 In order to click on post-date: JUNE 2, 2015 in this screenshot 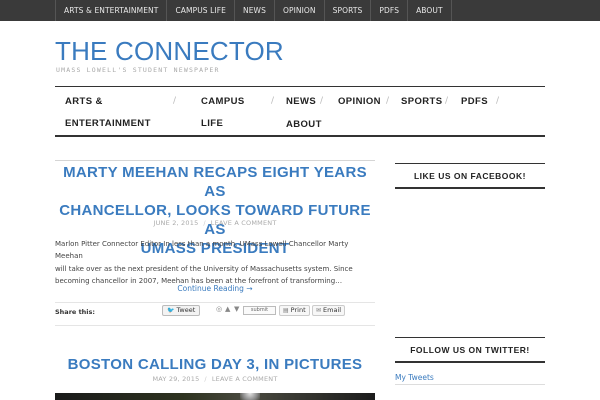, I will do `click(176, 223)`.